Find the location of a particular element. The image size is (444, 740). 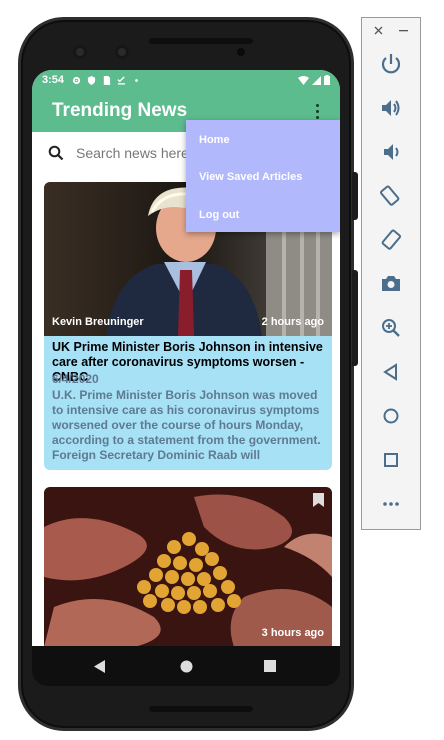

search-icon is located at coordinates (56, 153).